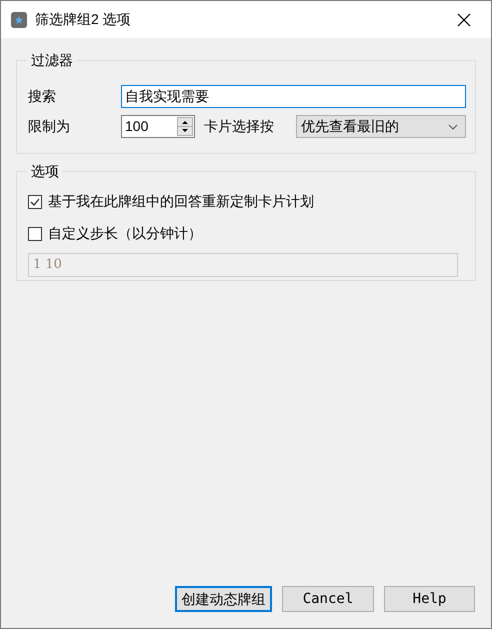 The width and height of the screenshot is (492, 629). What do you see at coordinates (83, 19) in the screenshot?
I see `window-title: 筛选牌组2 选项` at bounding box center [83, 19].